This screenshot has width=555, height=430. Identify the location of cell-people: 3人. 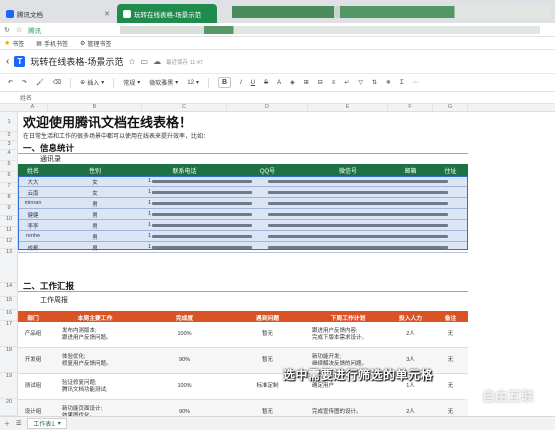
(410, 360).